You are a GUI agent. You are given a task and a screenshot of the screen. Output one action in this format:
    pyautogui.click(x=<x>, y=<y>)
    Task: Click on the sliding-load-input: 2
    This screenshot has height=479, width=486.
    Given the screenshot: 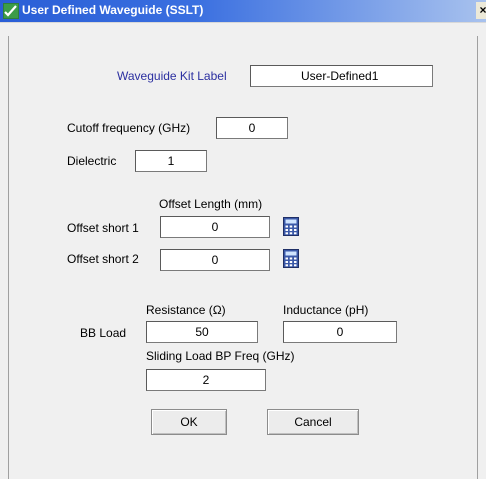 What is the action you would take?
    pyautogui.click(x=206, y=380)
    